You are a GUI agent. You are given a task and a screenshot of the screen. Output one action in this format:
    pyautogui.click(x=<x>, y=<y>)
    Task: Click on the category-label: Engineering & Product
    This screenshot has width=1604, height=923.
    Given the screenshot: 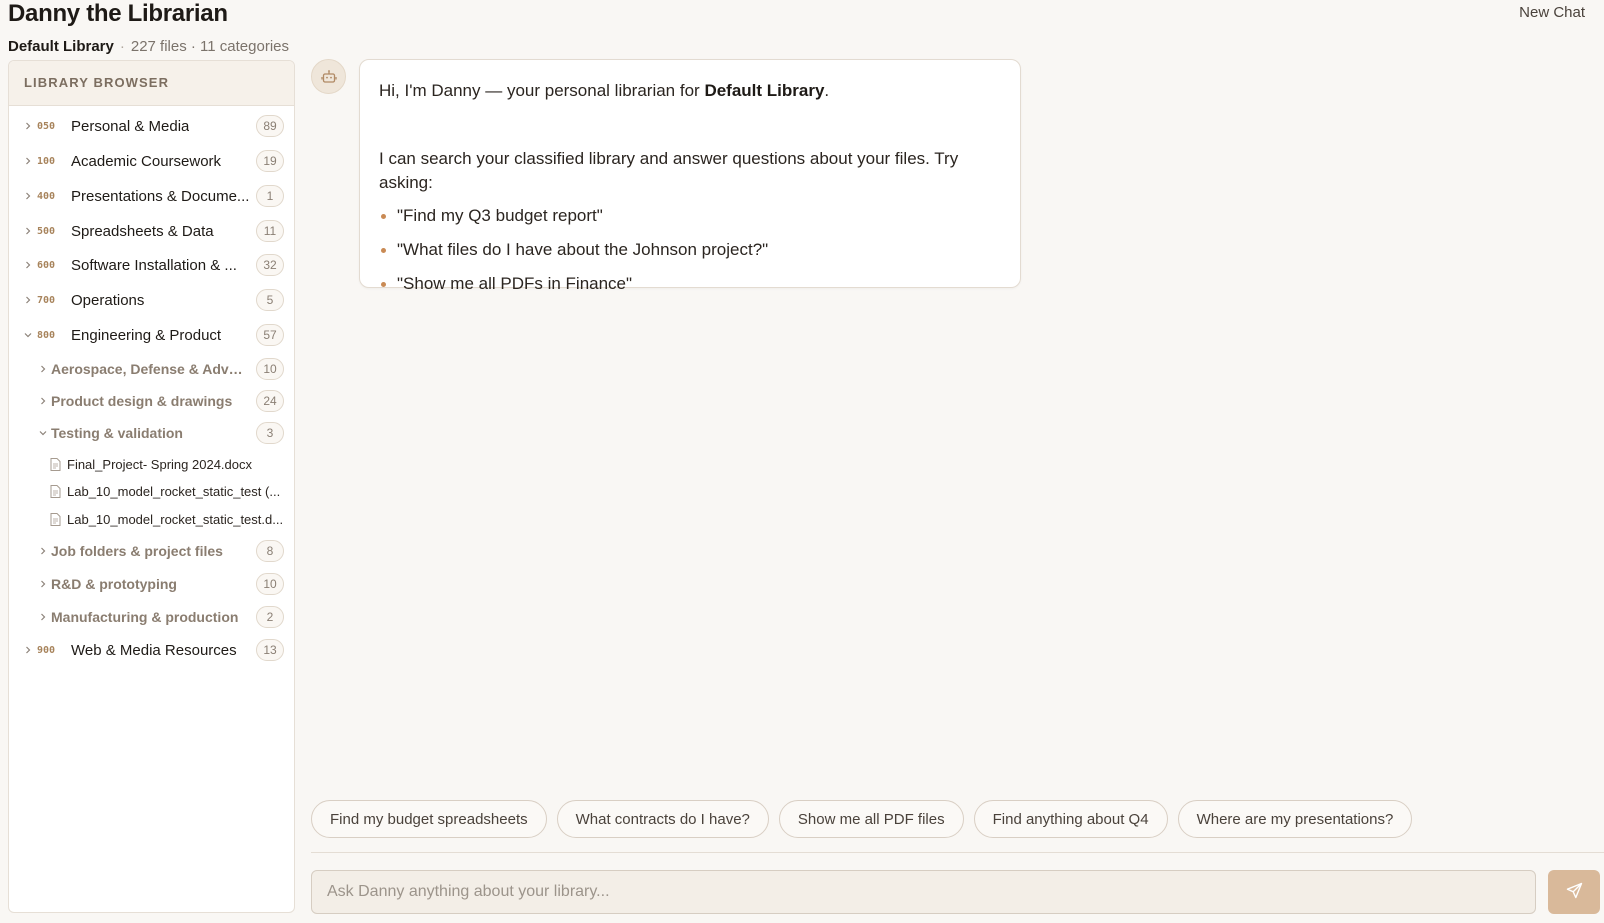 What is the action you would take?
    pyautogui.click(x=146, y=335)
    